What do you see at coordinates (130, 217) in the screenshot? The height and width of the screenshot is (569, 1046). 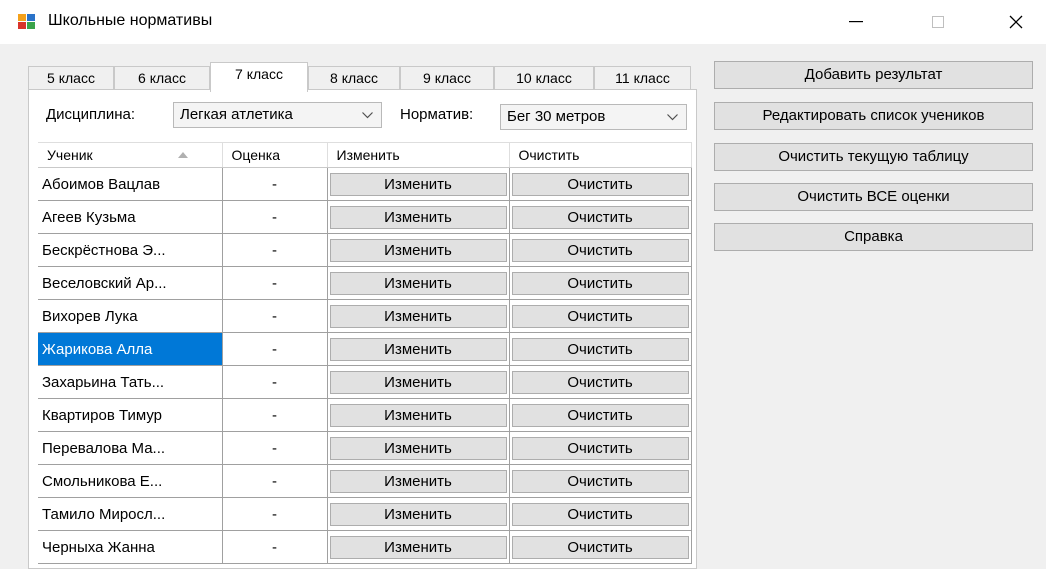 I see `student-name-cell: Агеев Кузьма` at bounding box center [130, 217].